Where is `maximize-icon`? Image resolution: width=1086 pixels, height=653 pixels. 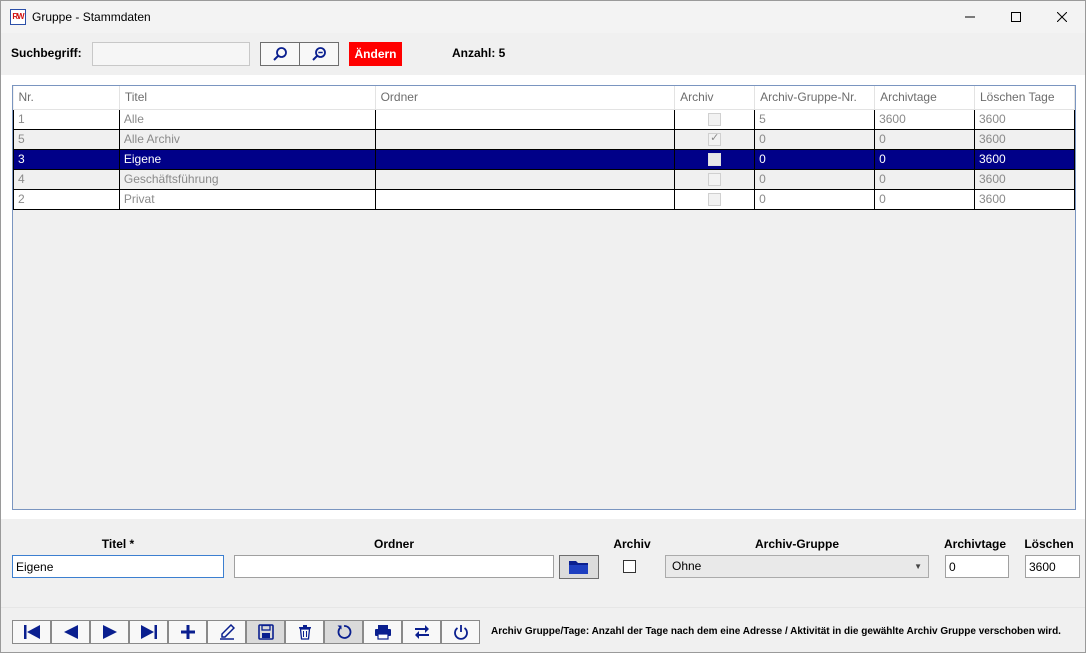
maximize-icon is located at coordinates (1016, 17).